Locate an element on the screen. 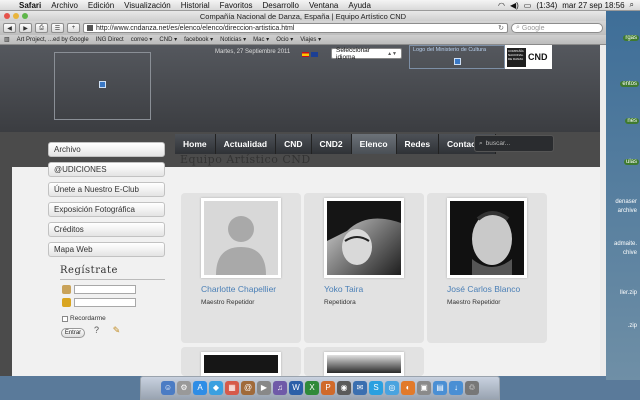  desktop-file-label: chive is located at coordinates (630, 253).